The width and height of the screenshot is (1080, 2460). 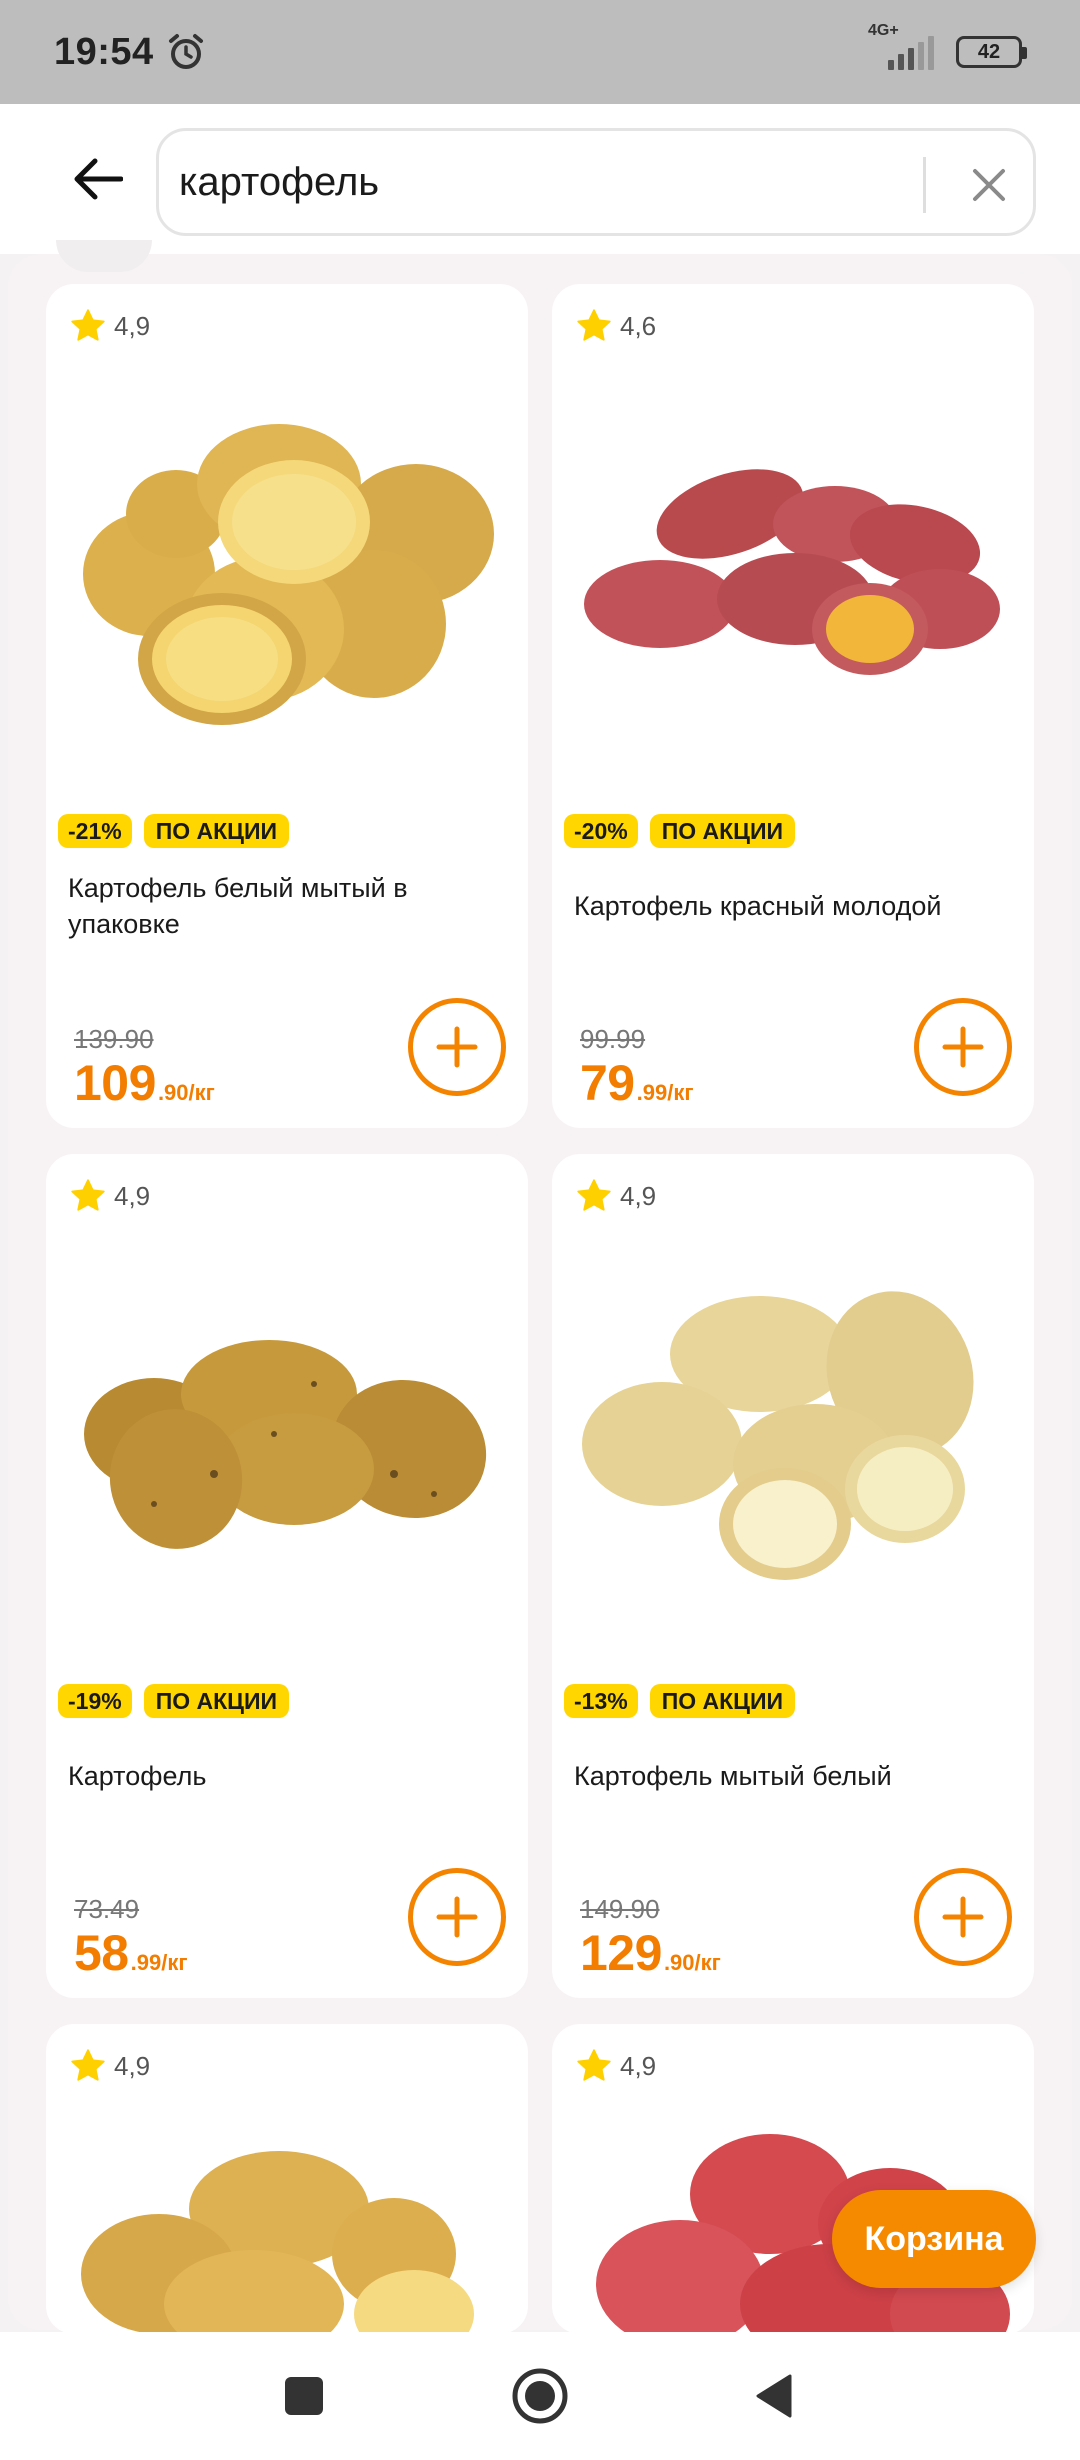 I want to click on square-icon, so click(x=304, y=2396).